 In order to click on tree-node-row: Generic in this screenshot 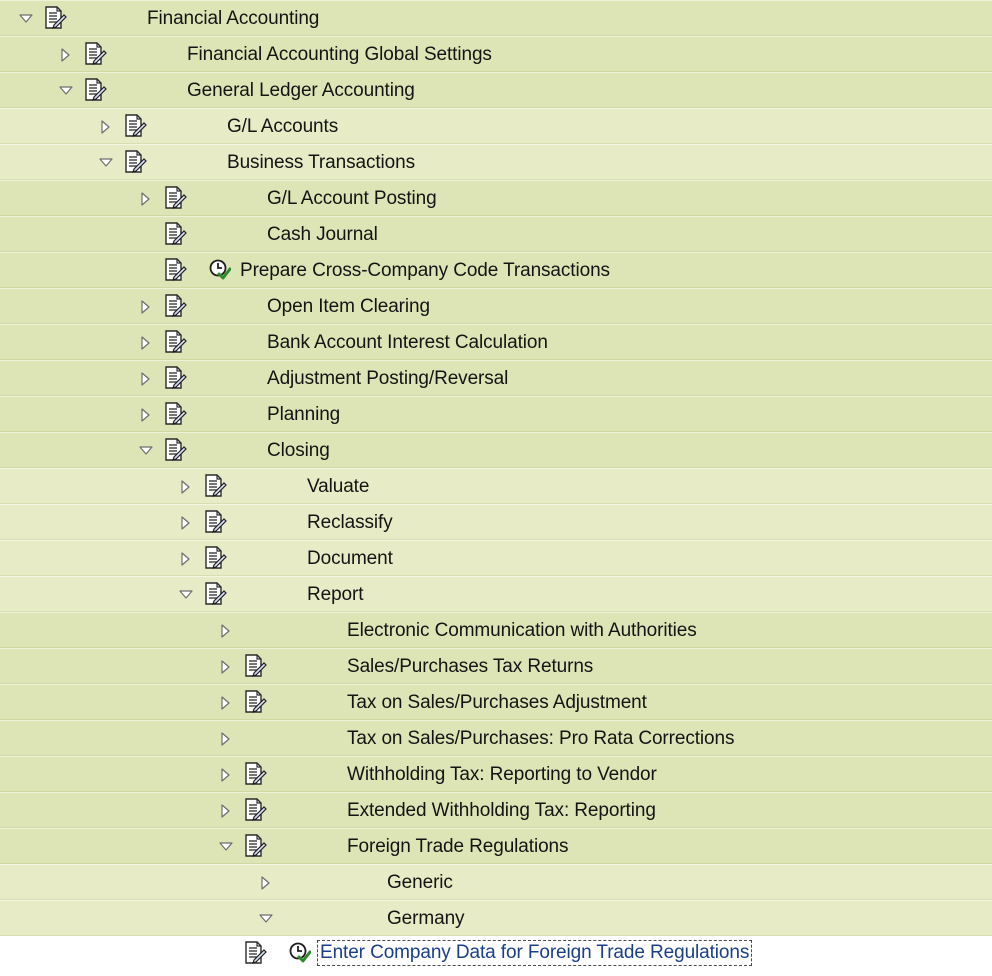, I will do `click(496, 882)`.